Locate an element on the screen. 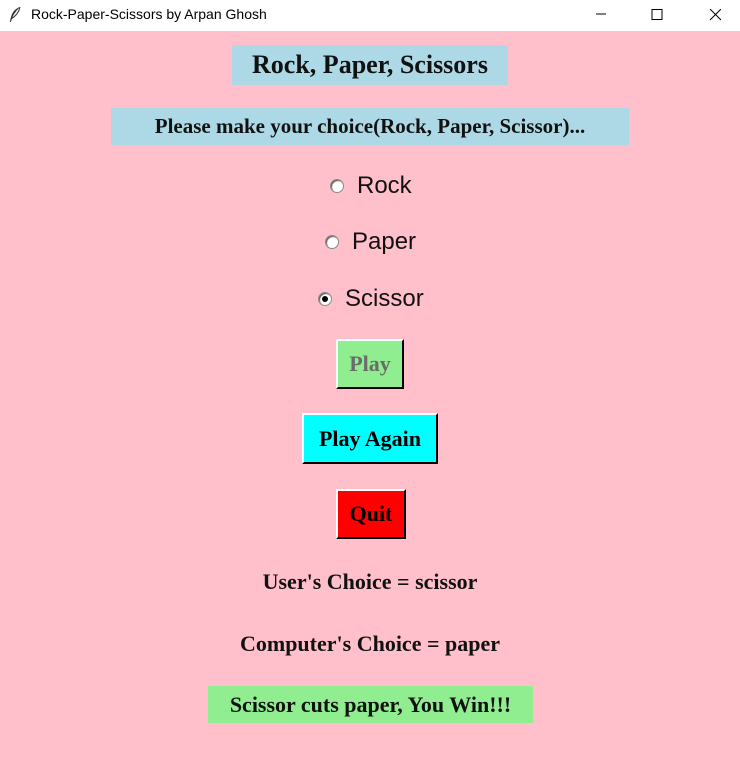 Image resolution: width=740 pixels, height=777 pixels. outcome-label: Scissor cuts paper, You Win!!! is located at coordinates (370, 704).